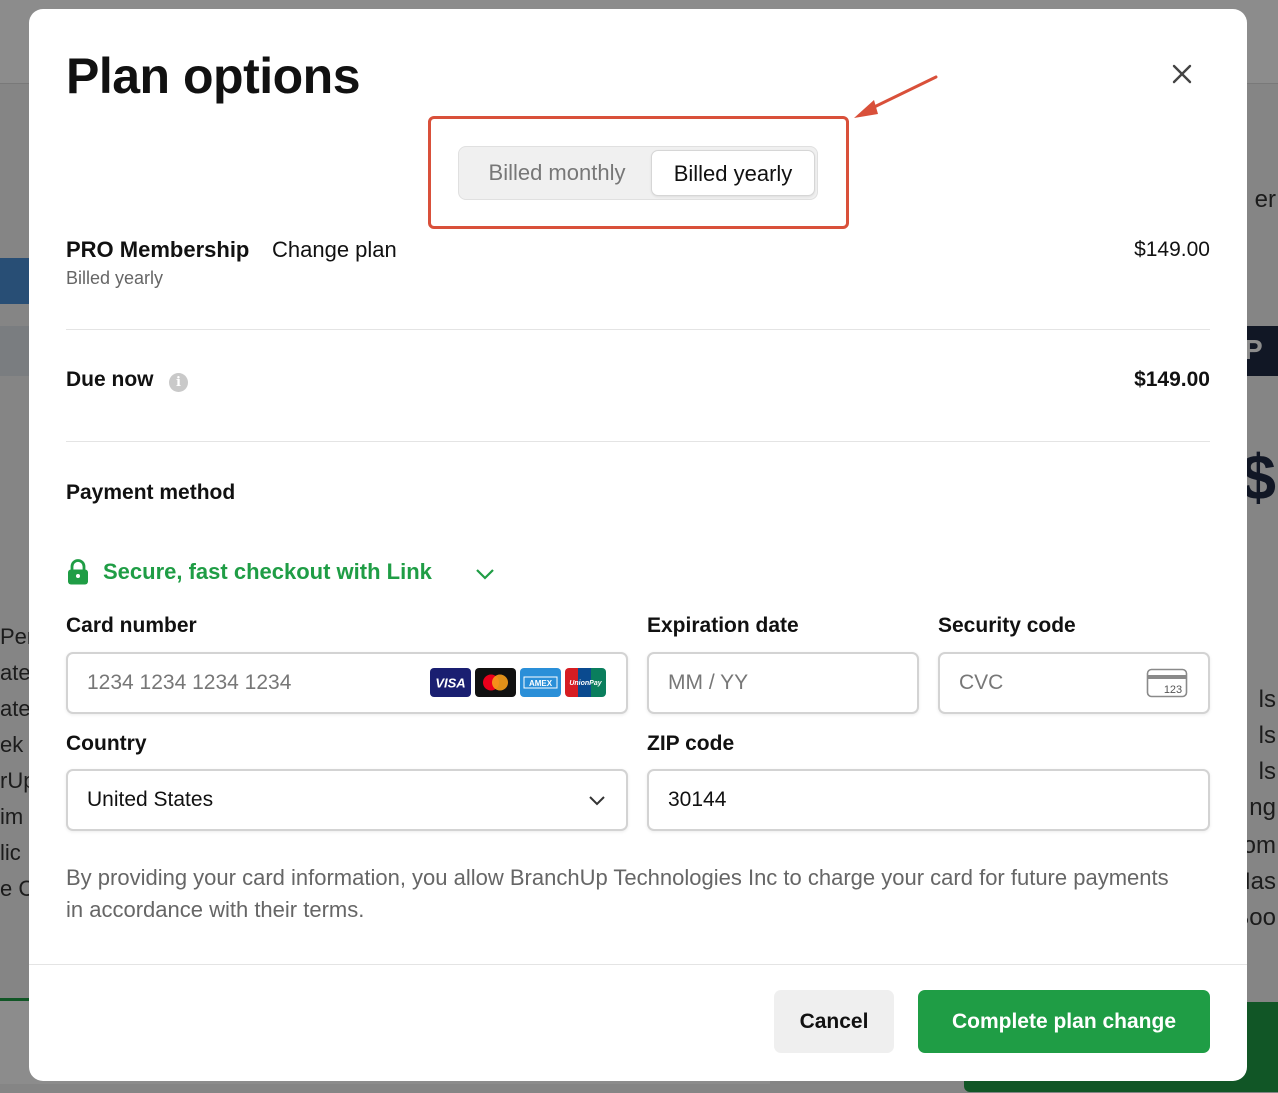  What do you see at coordinates (981, 682) in the screenshot?
I see `cvc-placeholder: CVC` at bounding box center [981, 682].